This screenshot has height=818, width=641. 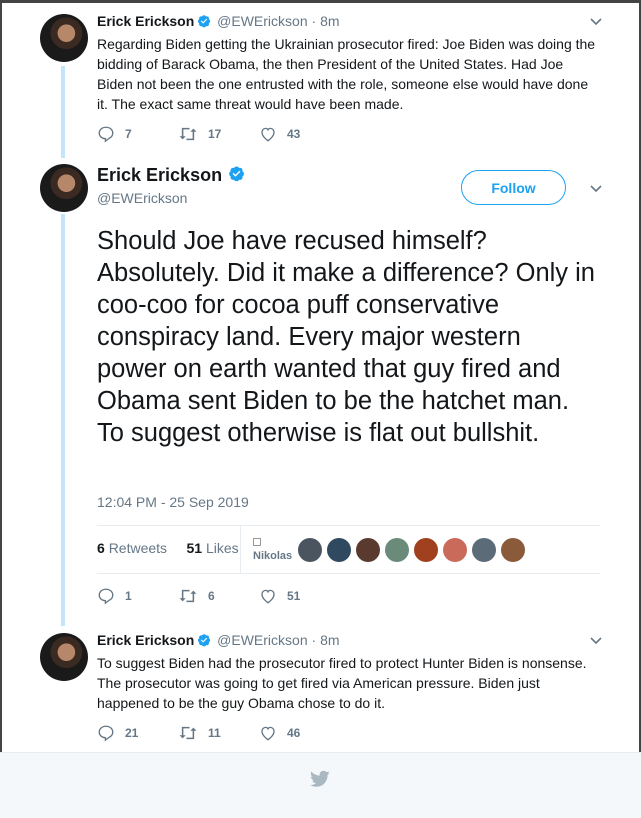 I want to click on reply-button: 1, so click(x=137, y=596).